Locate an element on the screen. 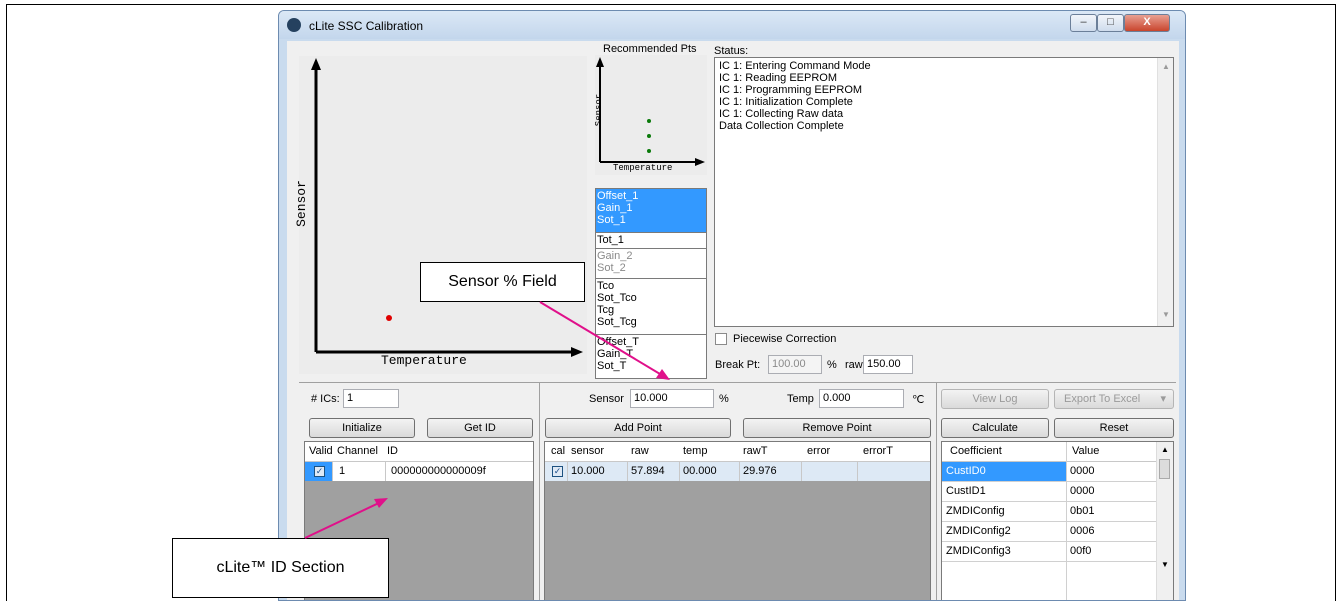 Image resolution: width=1340 pixels, height=601 pixels. status-scrollbar: ▲ ▼ is located at coordinates (1165, 192).